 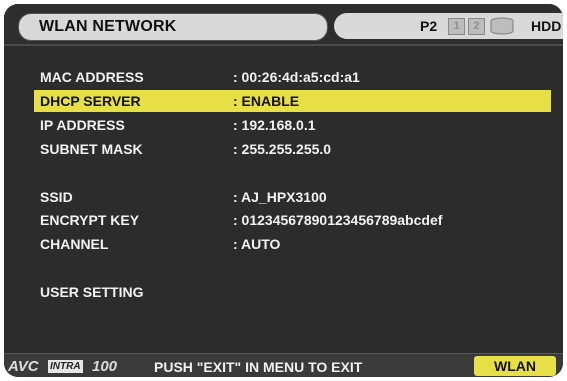 I want to click on codec-intra-badge: INTRA, so click(x=65, y=366).